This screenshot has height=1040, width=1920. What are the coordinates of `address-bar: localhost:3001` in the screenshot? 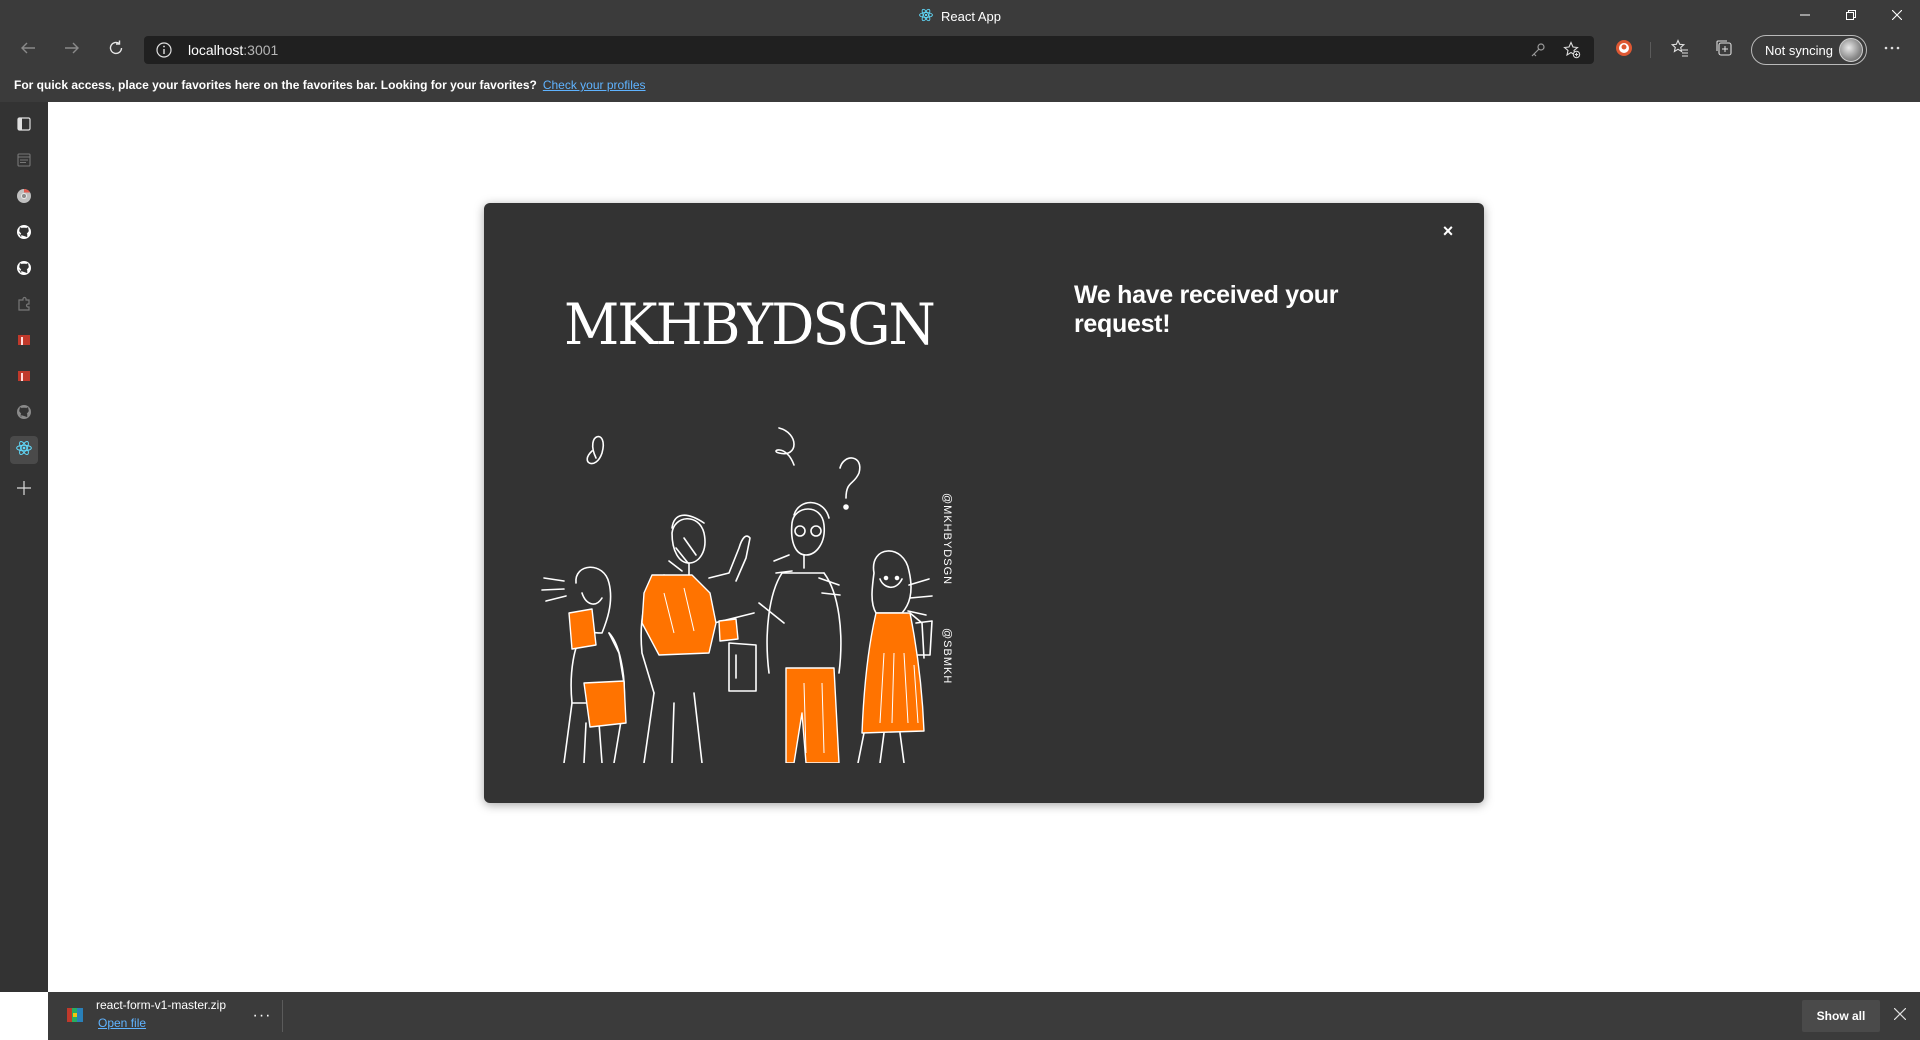 It's located at (869, 50).